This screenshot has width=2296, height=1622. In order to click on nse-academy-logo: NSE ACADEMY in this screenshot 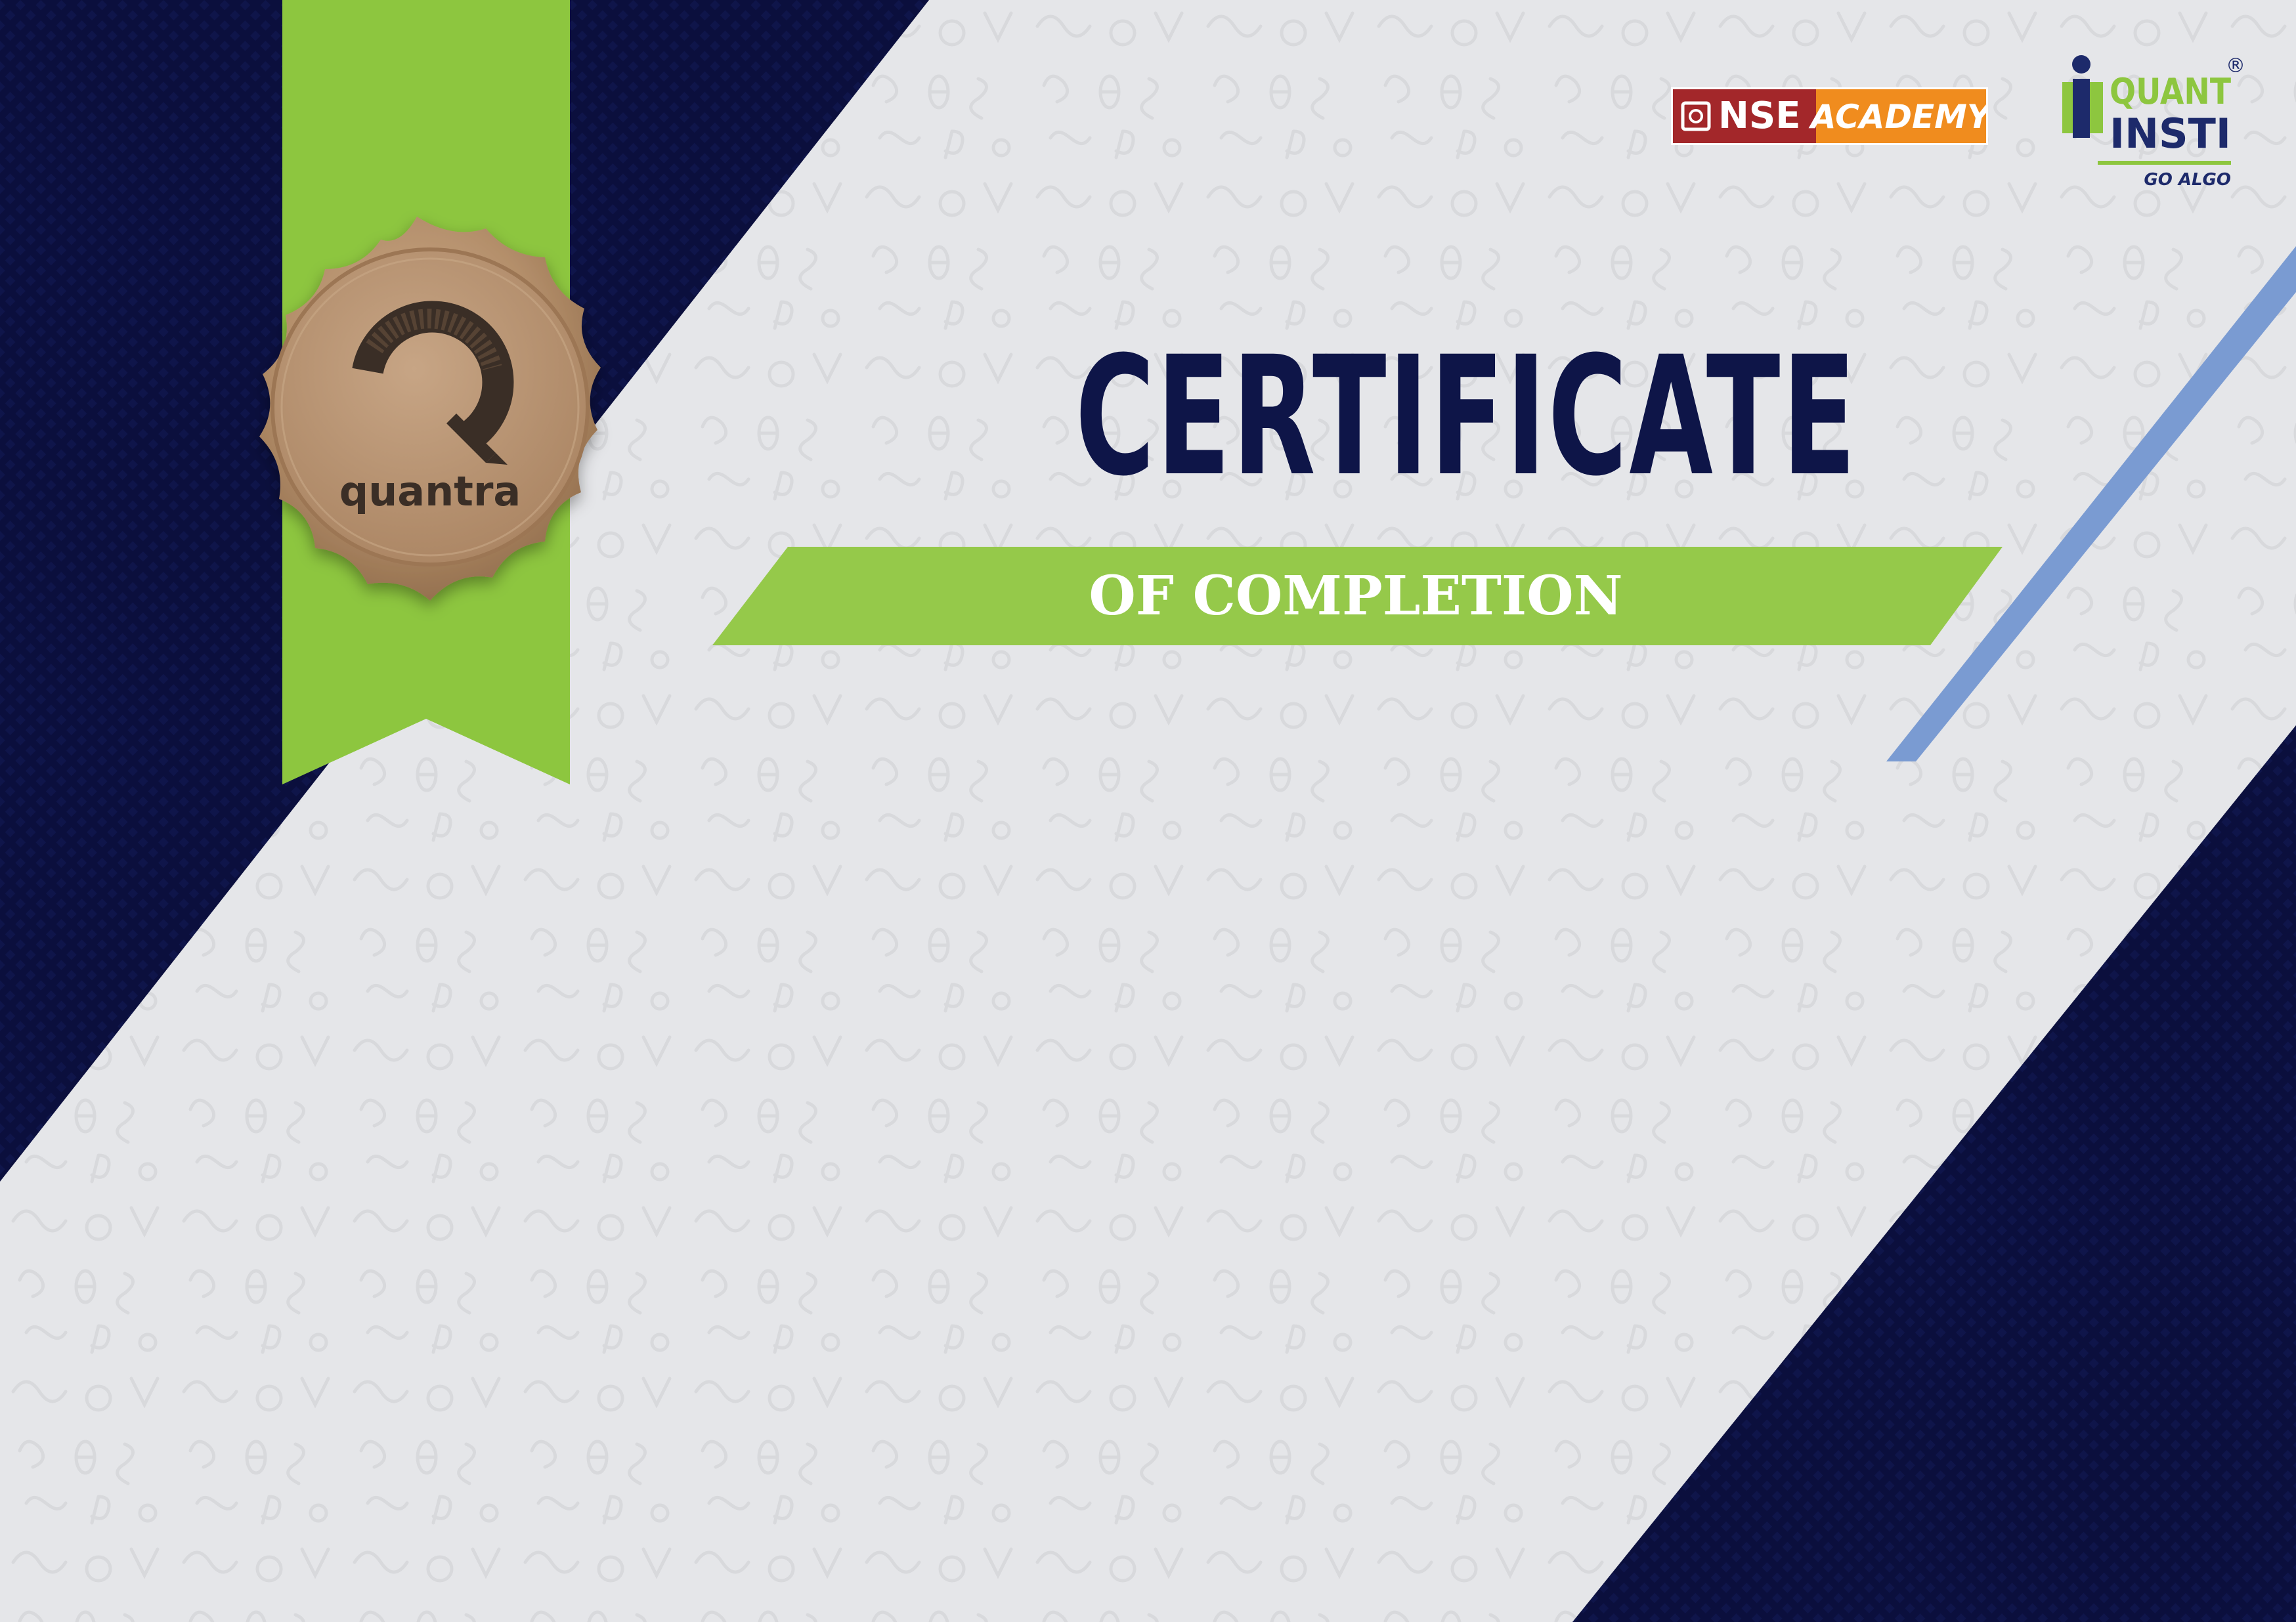, I will do `click(1829, 116)`.